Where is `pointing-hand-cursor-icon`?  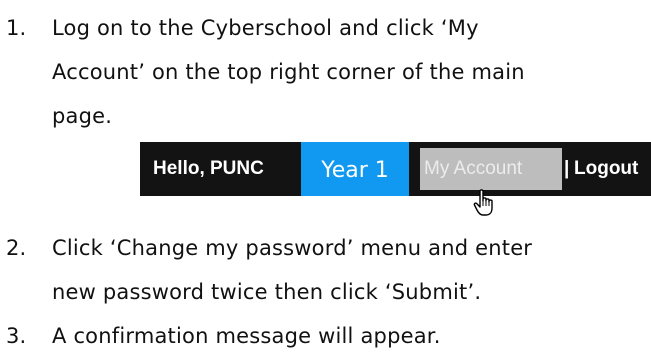 pointing-hand-cursor-icon is located at coordinates (483, 202).